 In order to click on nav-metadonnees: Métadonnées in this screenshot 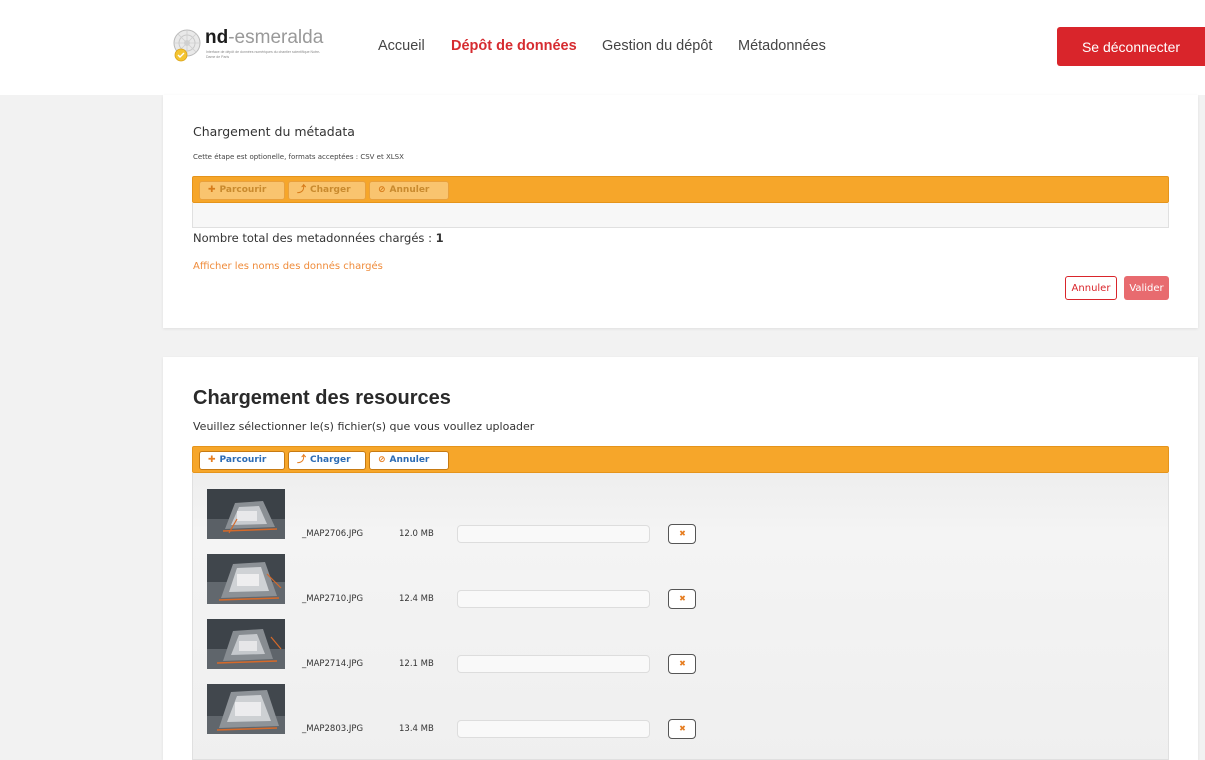, I will do `click(782, 46)`.